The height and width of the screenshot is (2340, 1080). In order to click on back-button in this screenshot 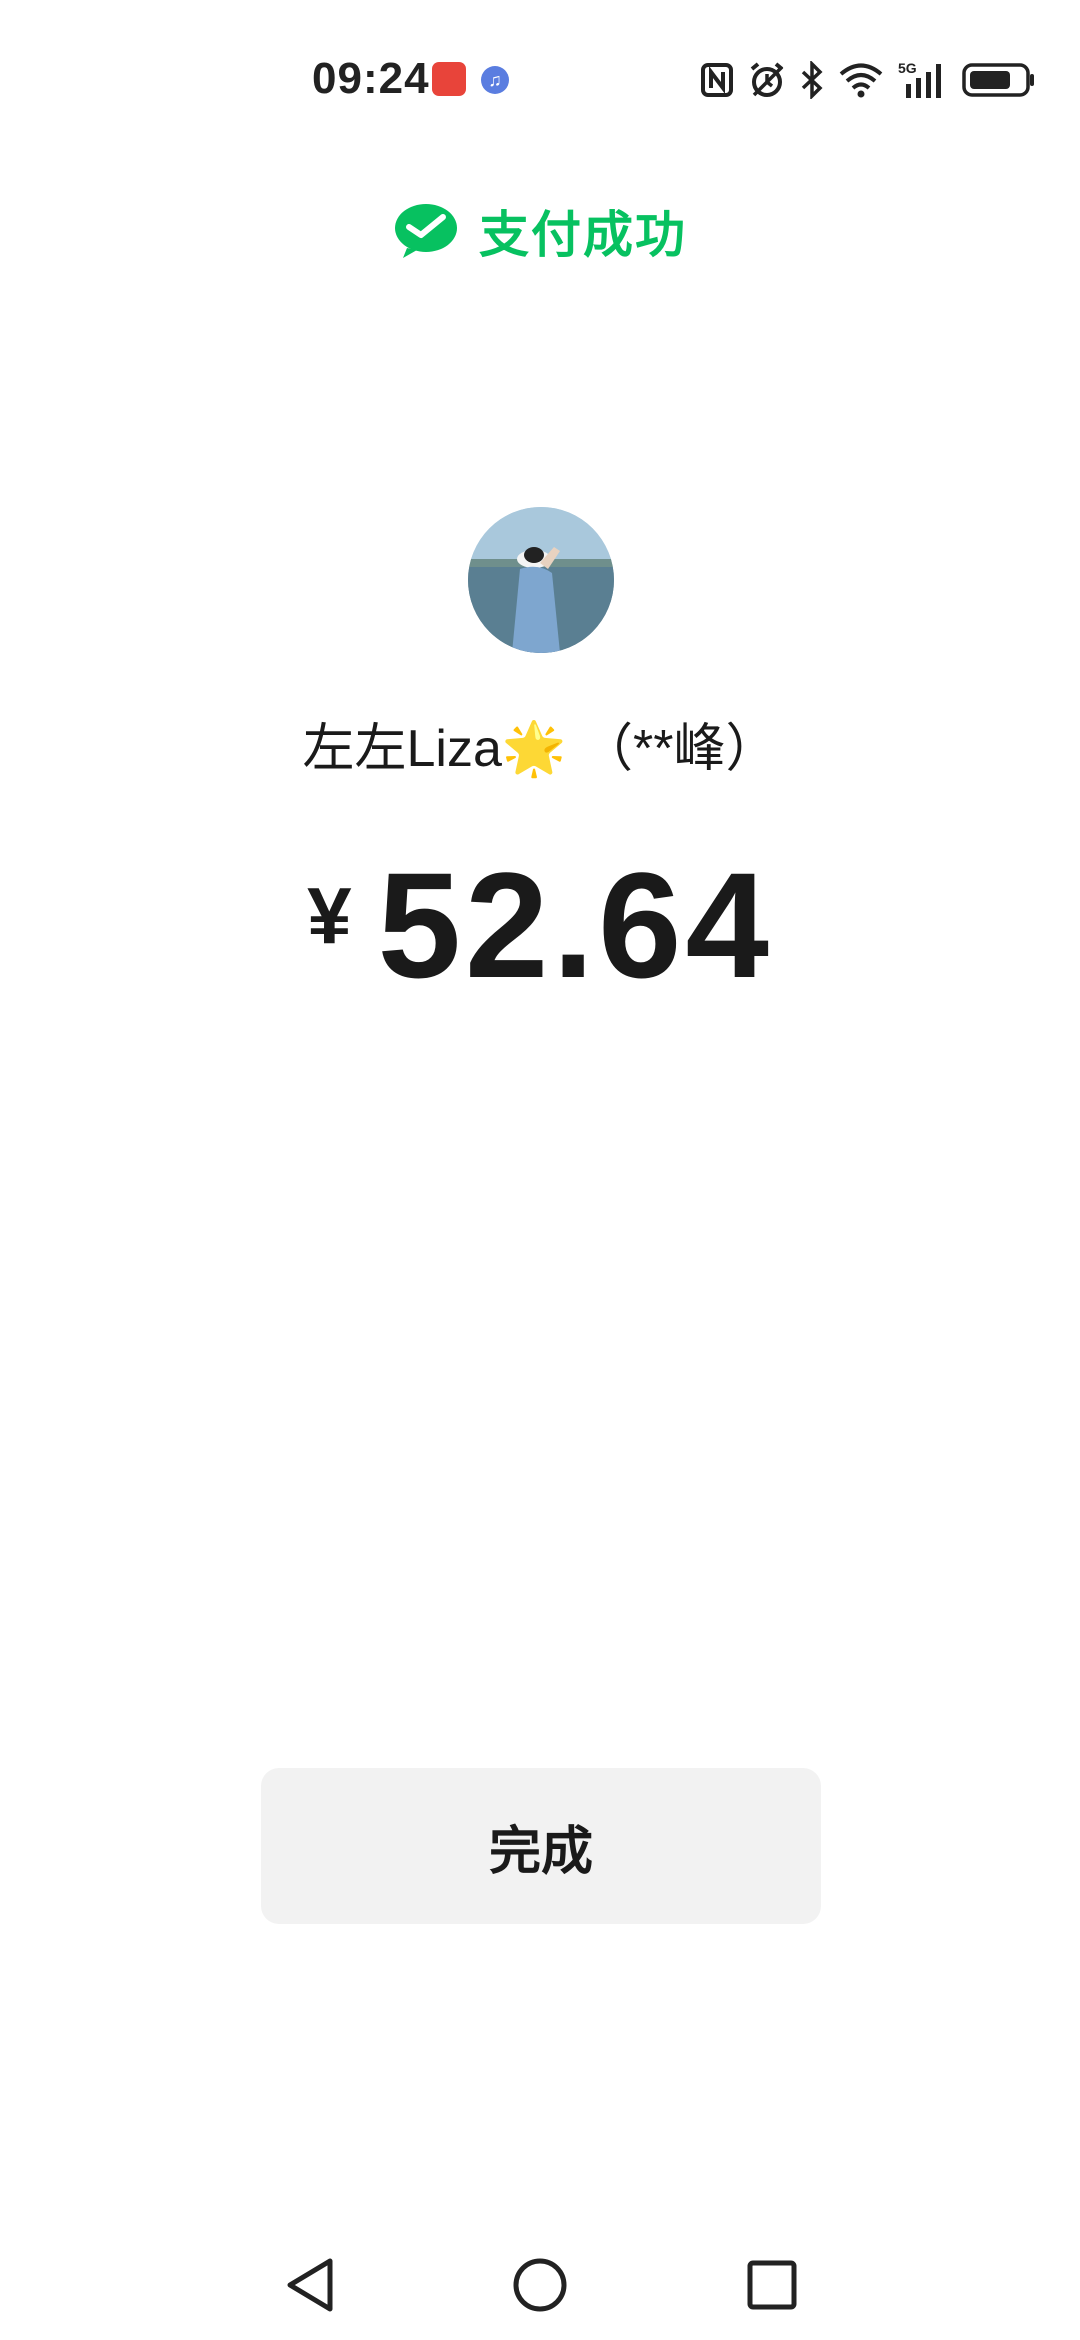, I will do `click(310, 2285)`.